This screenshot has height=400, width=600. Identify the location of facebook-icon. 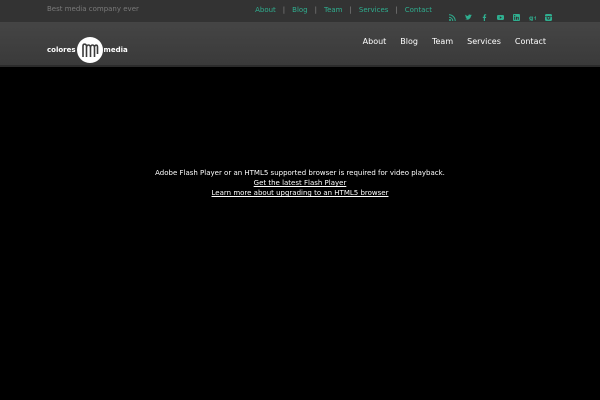
(484, 13).